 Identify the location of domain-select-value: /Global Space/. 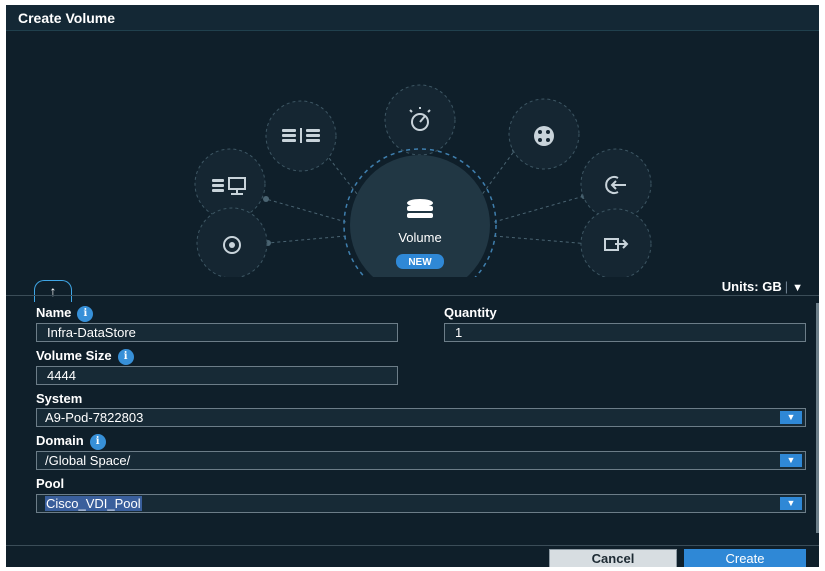
(88, 460).